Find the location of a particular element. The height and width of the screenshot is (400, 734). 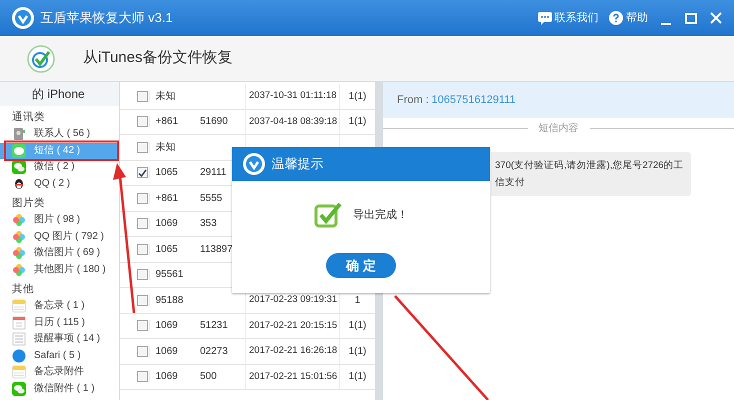

table-cell: 02273 is located at coordinates (214, 351).